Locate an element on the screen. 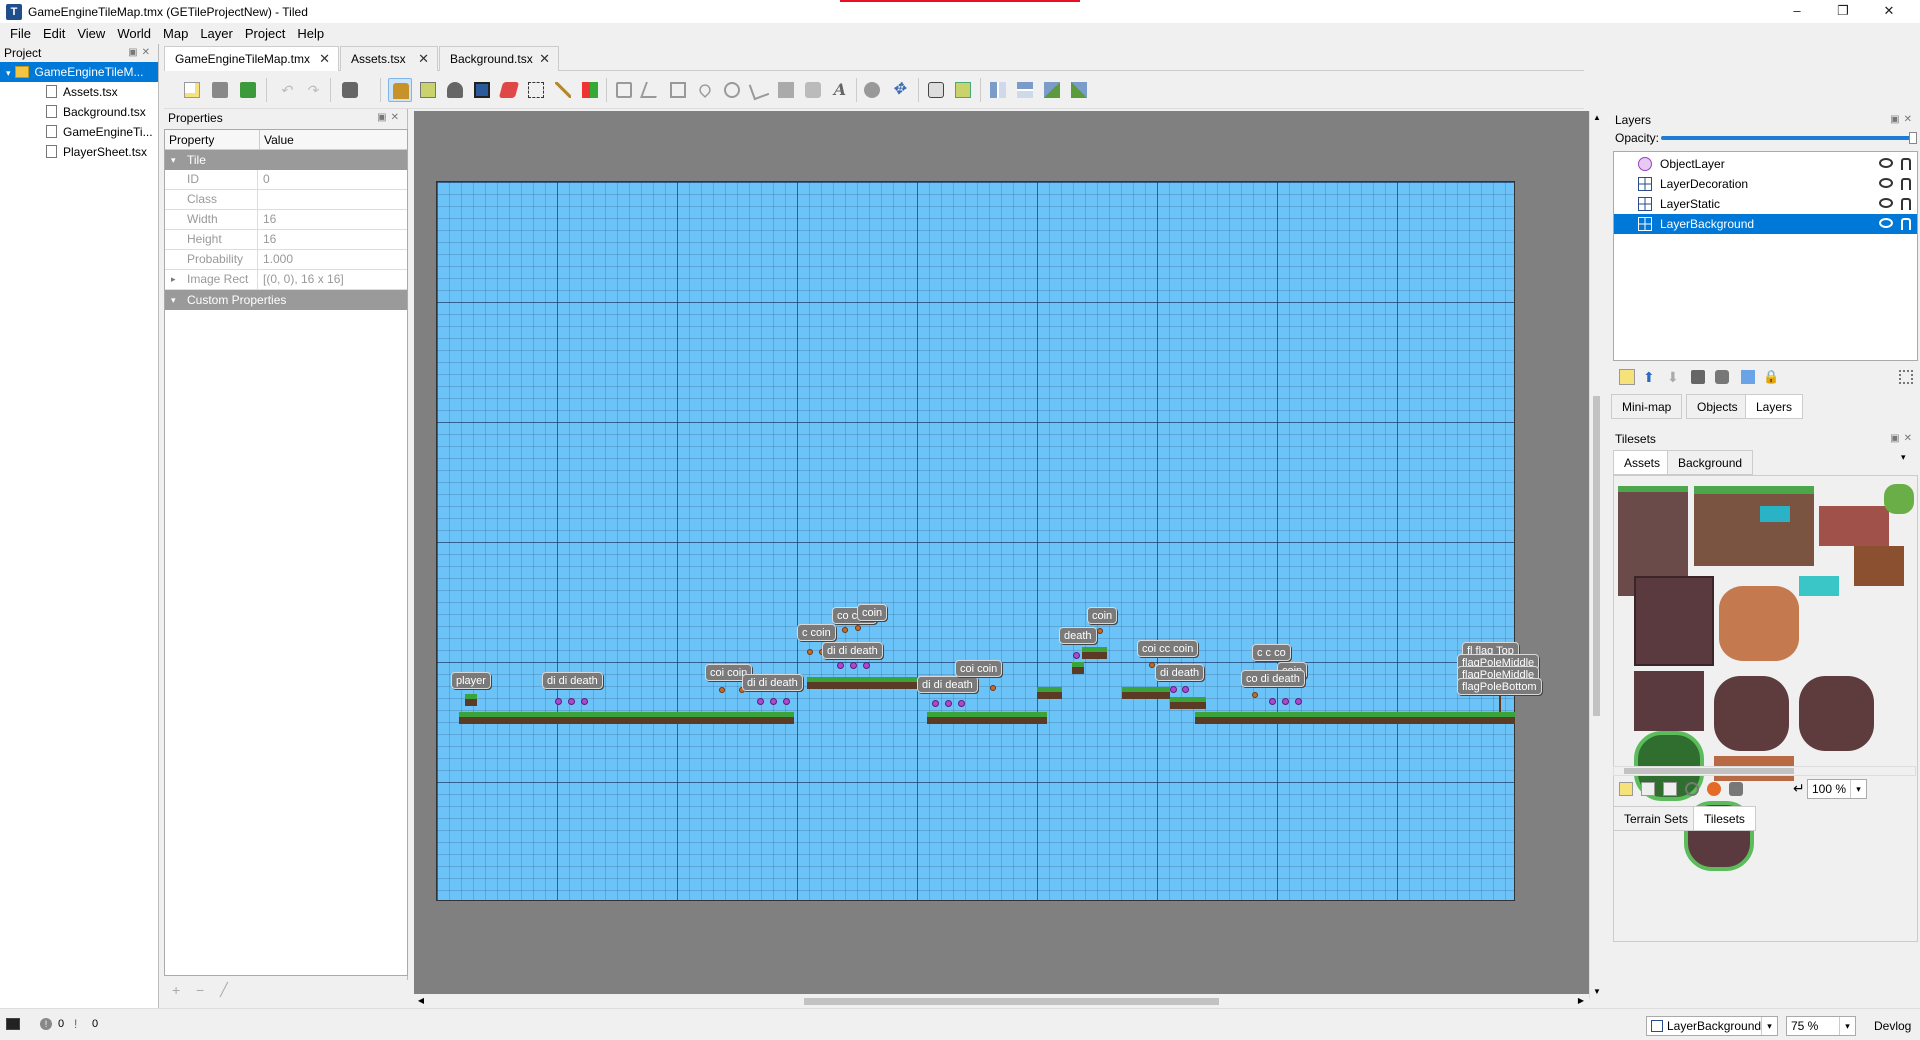 Image resolution: width=1920 pixels, height=1040 pixels. tile-water is located at coordinates (1775, 514).